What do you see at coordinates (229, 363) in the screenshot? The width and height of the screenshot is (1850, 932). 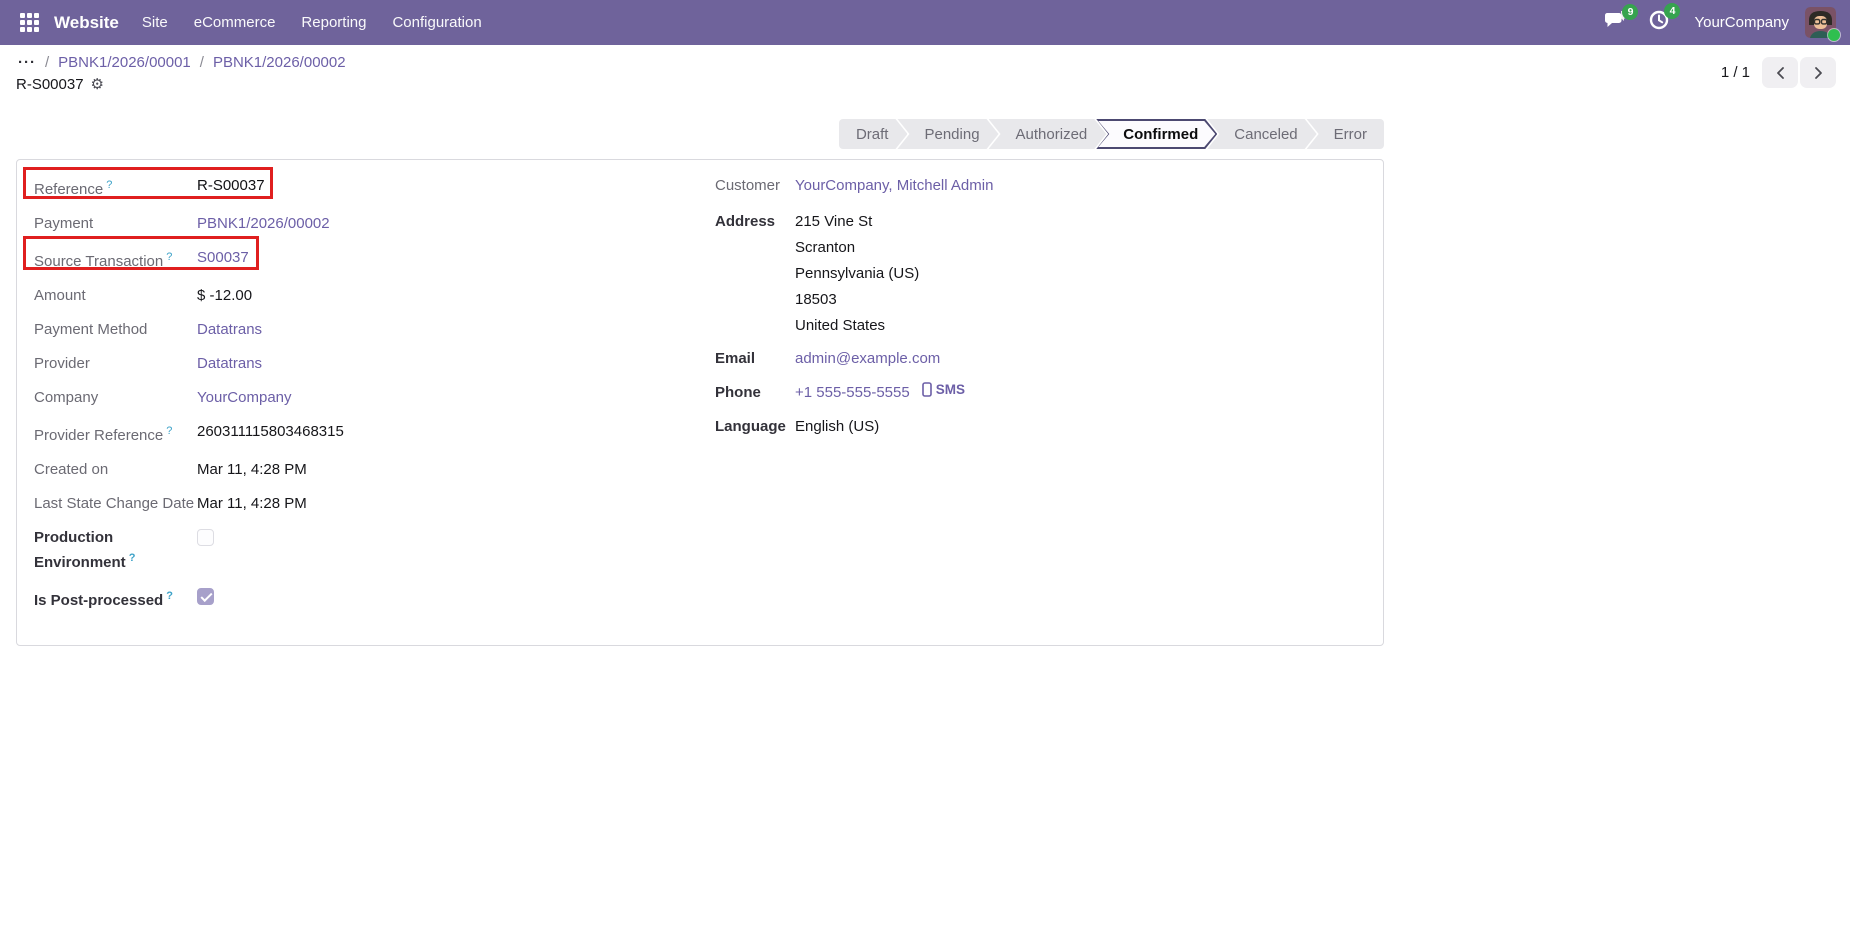 I see `field-value-provider: Datatrans` at bounding box center [229, 363].